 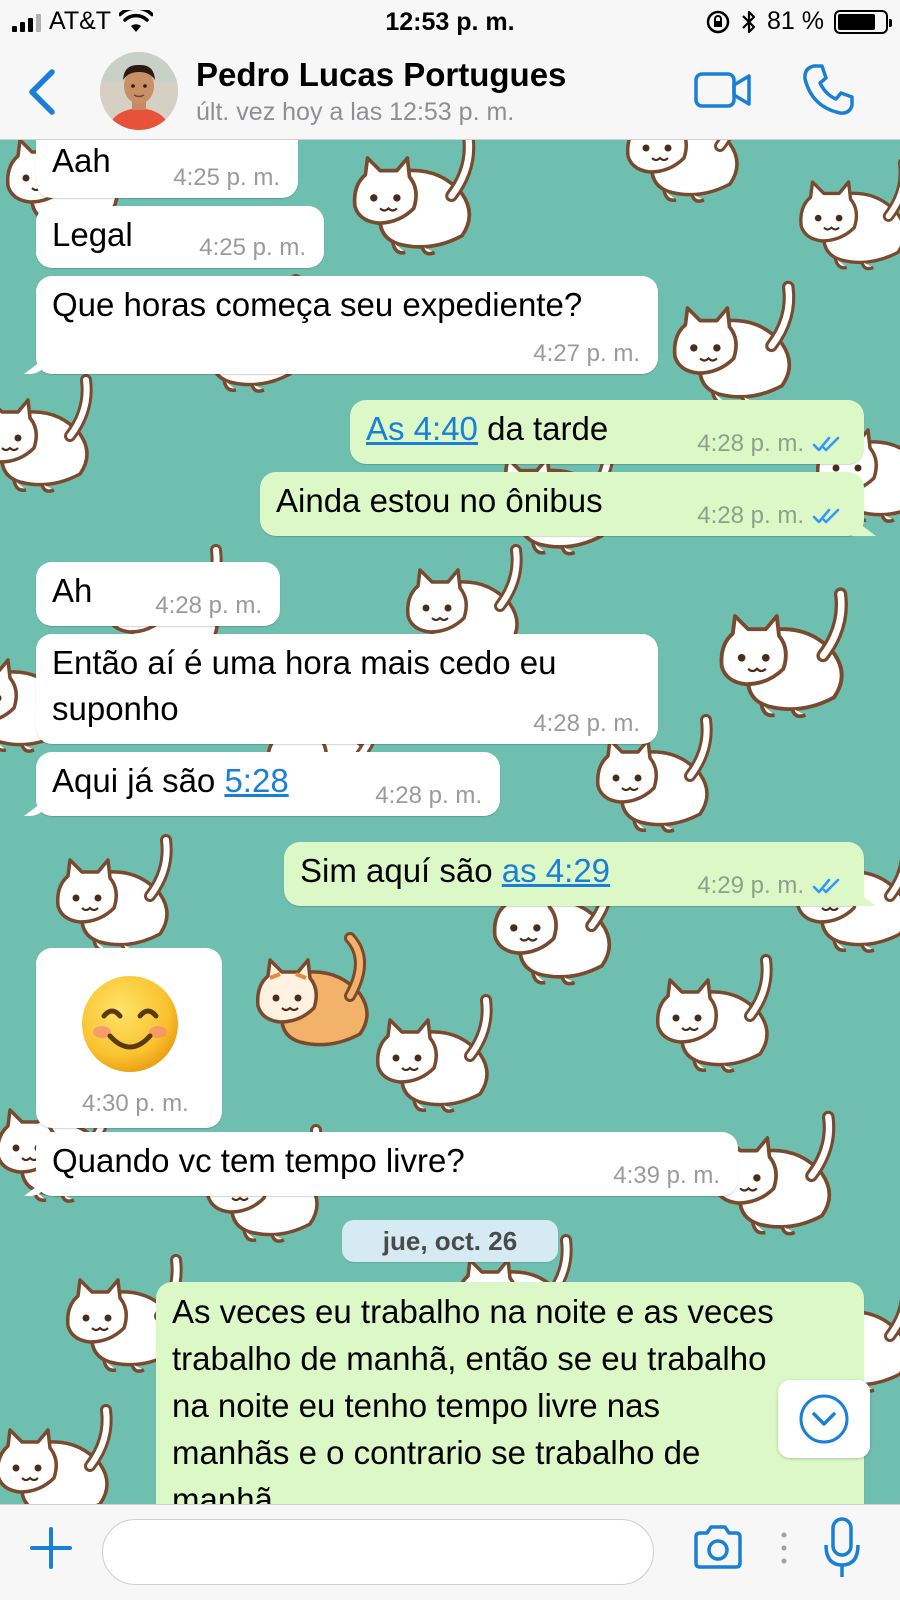 I want to click on time-link: as 4:29, so click(x=556, y=870).